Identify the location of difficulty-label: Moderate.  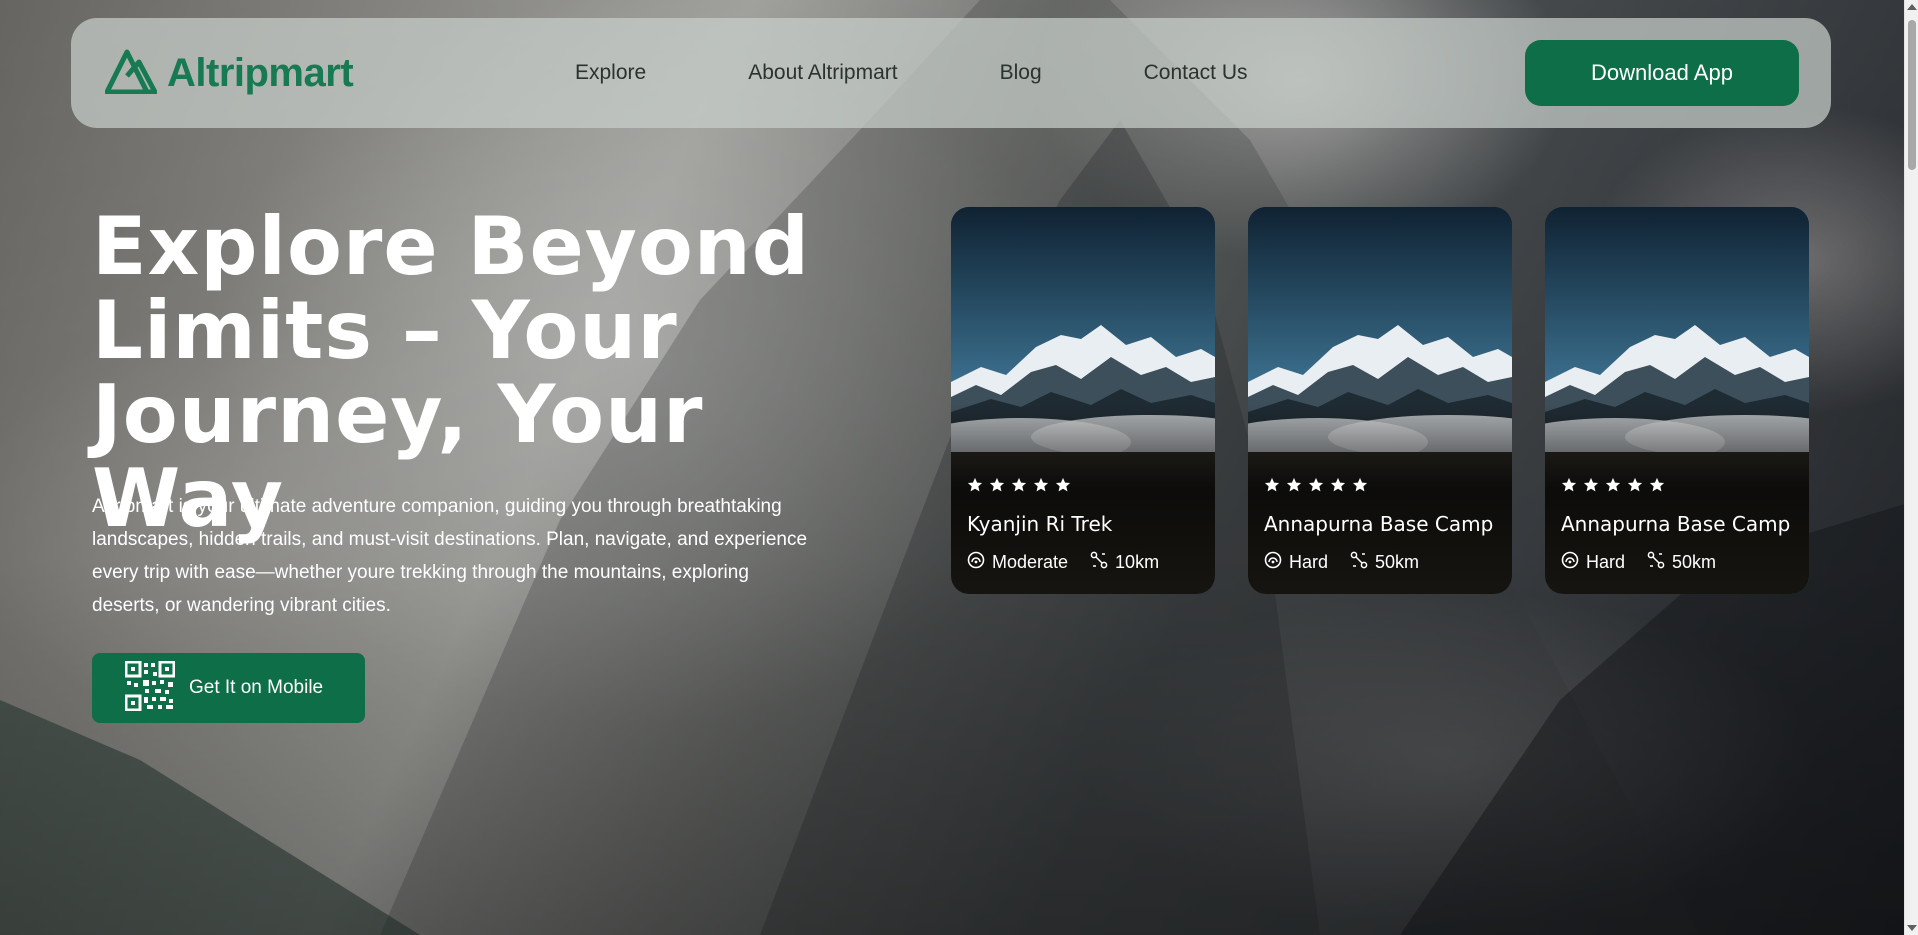
(1030, 562).